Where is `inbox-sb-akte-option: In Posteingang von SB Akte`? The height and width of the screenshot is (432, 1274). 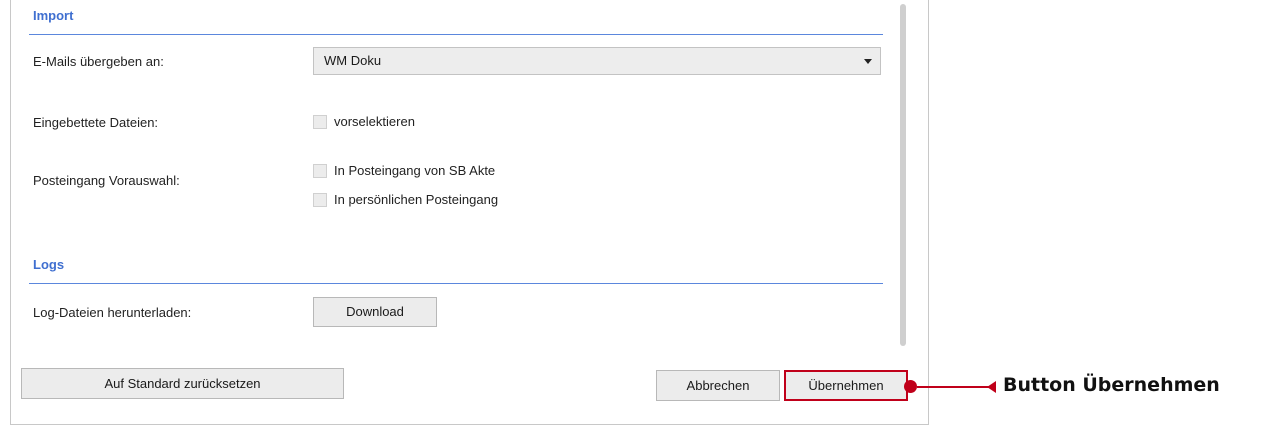 inbox-sb-akte-option: In Posteingang von SB Akte is located at coordinates (404, 170).